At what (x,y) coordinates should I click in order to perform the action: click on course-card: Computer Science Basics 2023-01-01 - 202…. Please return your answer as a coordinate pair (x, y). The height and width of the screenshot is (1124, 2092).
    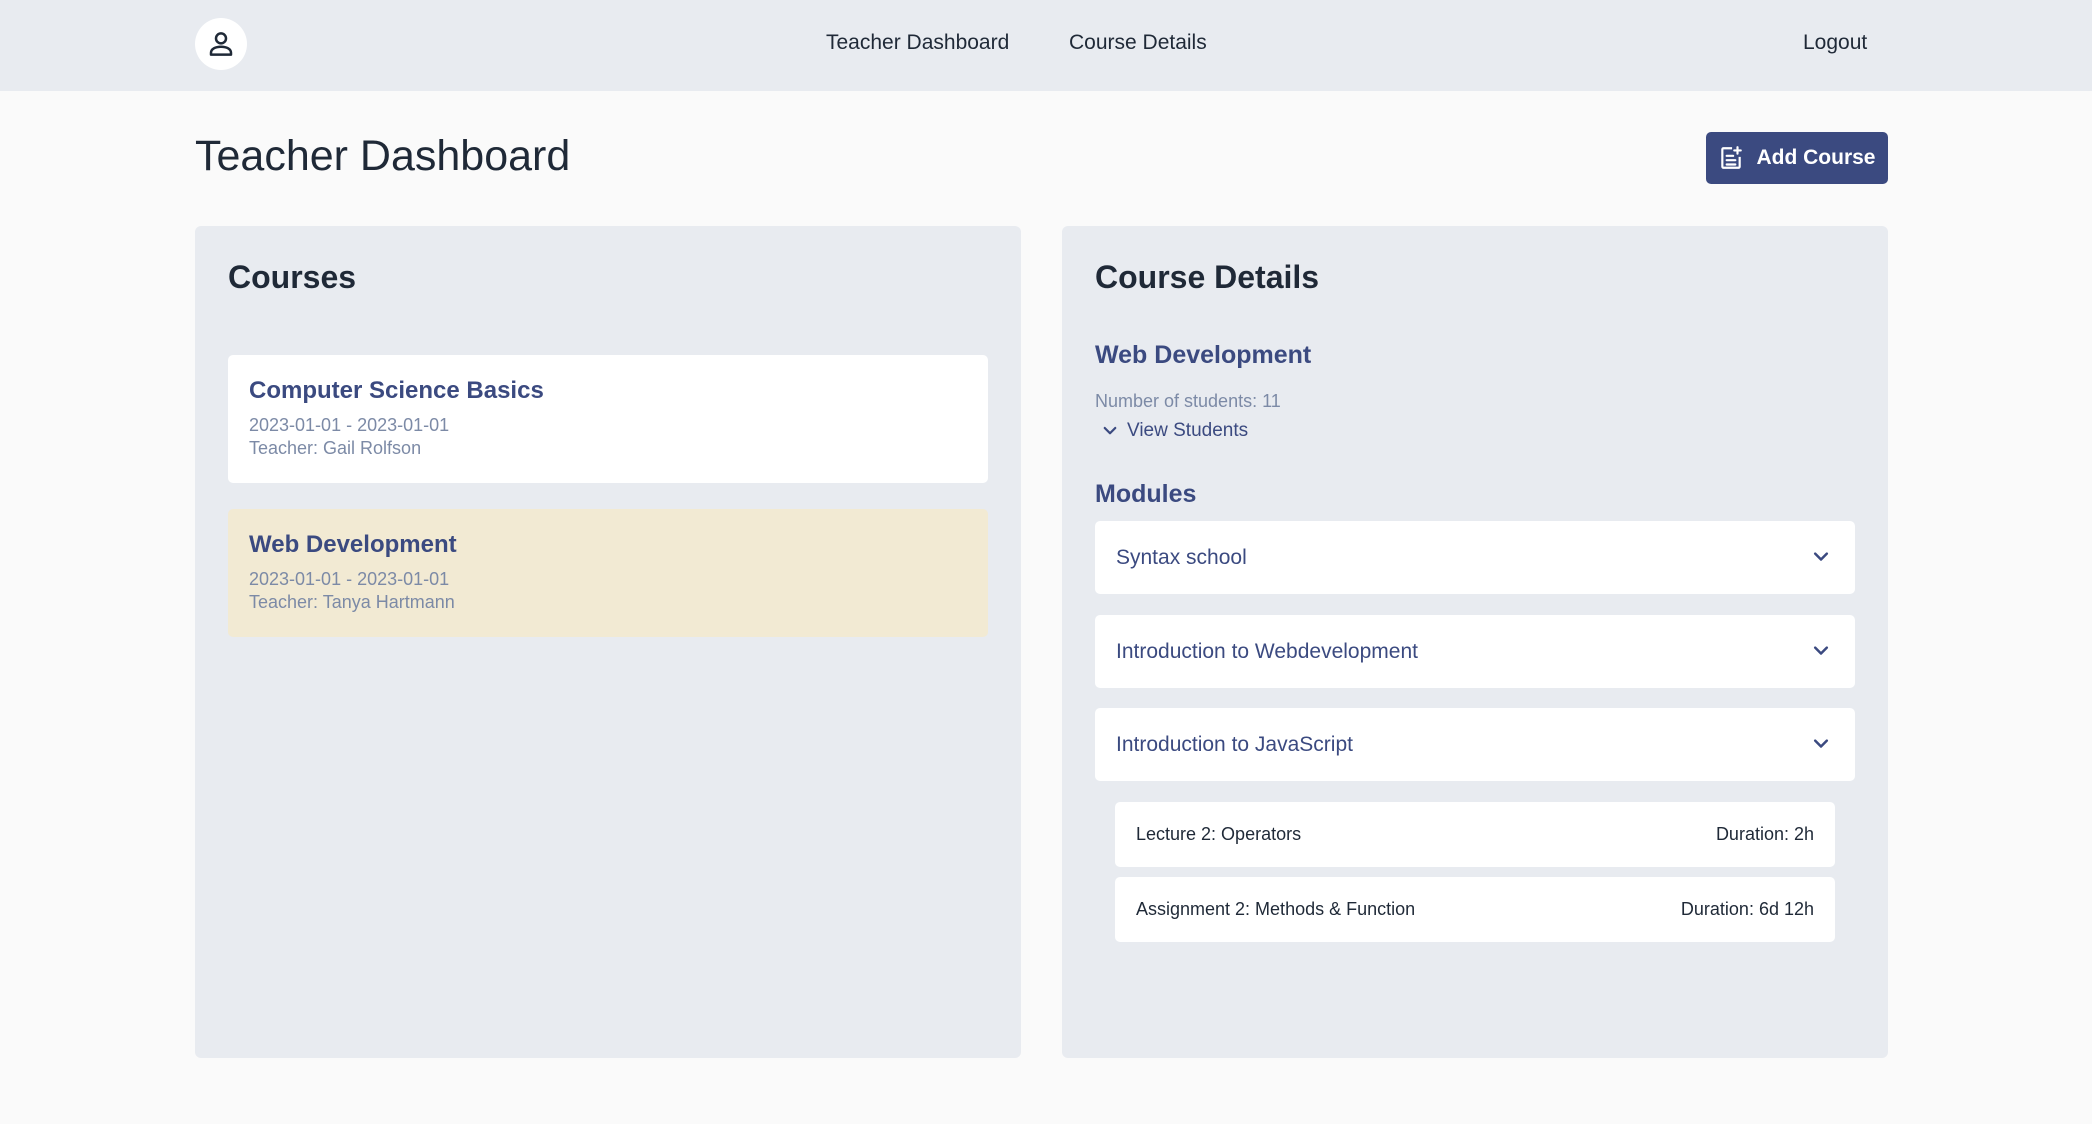
    Looking at the image, I should click on (608, 419).